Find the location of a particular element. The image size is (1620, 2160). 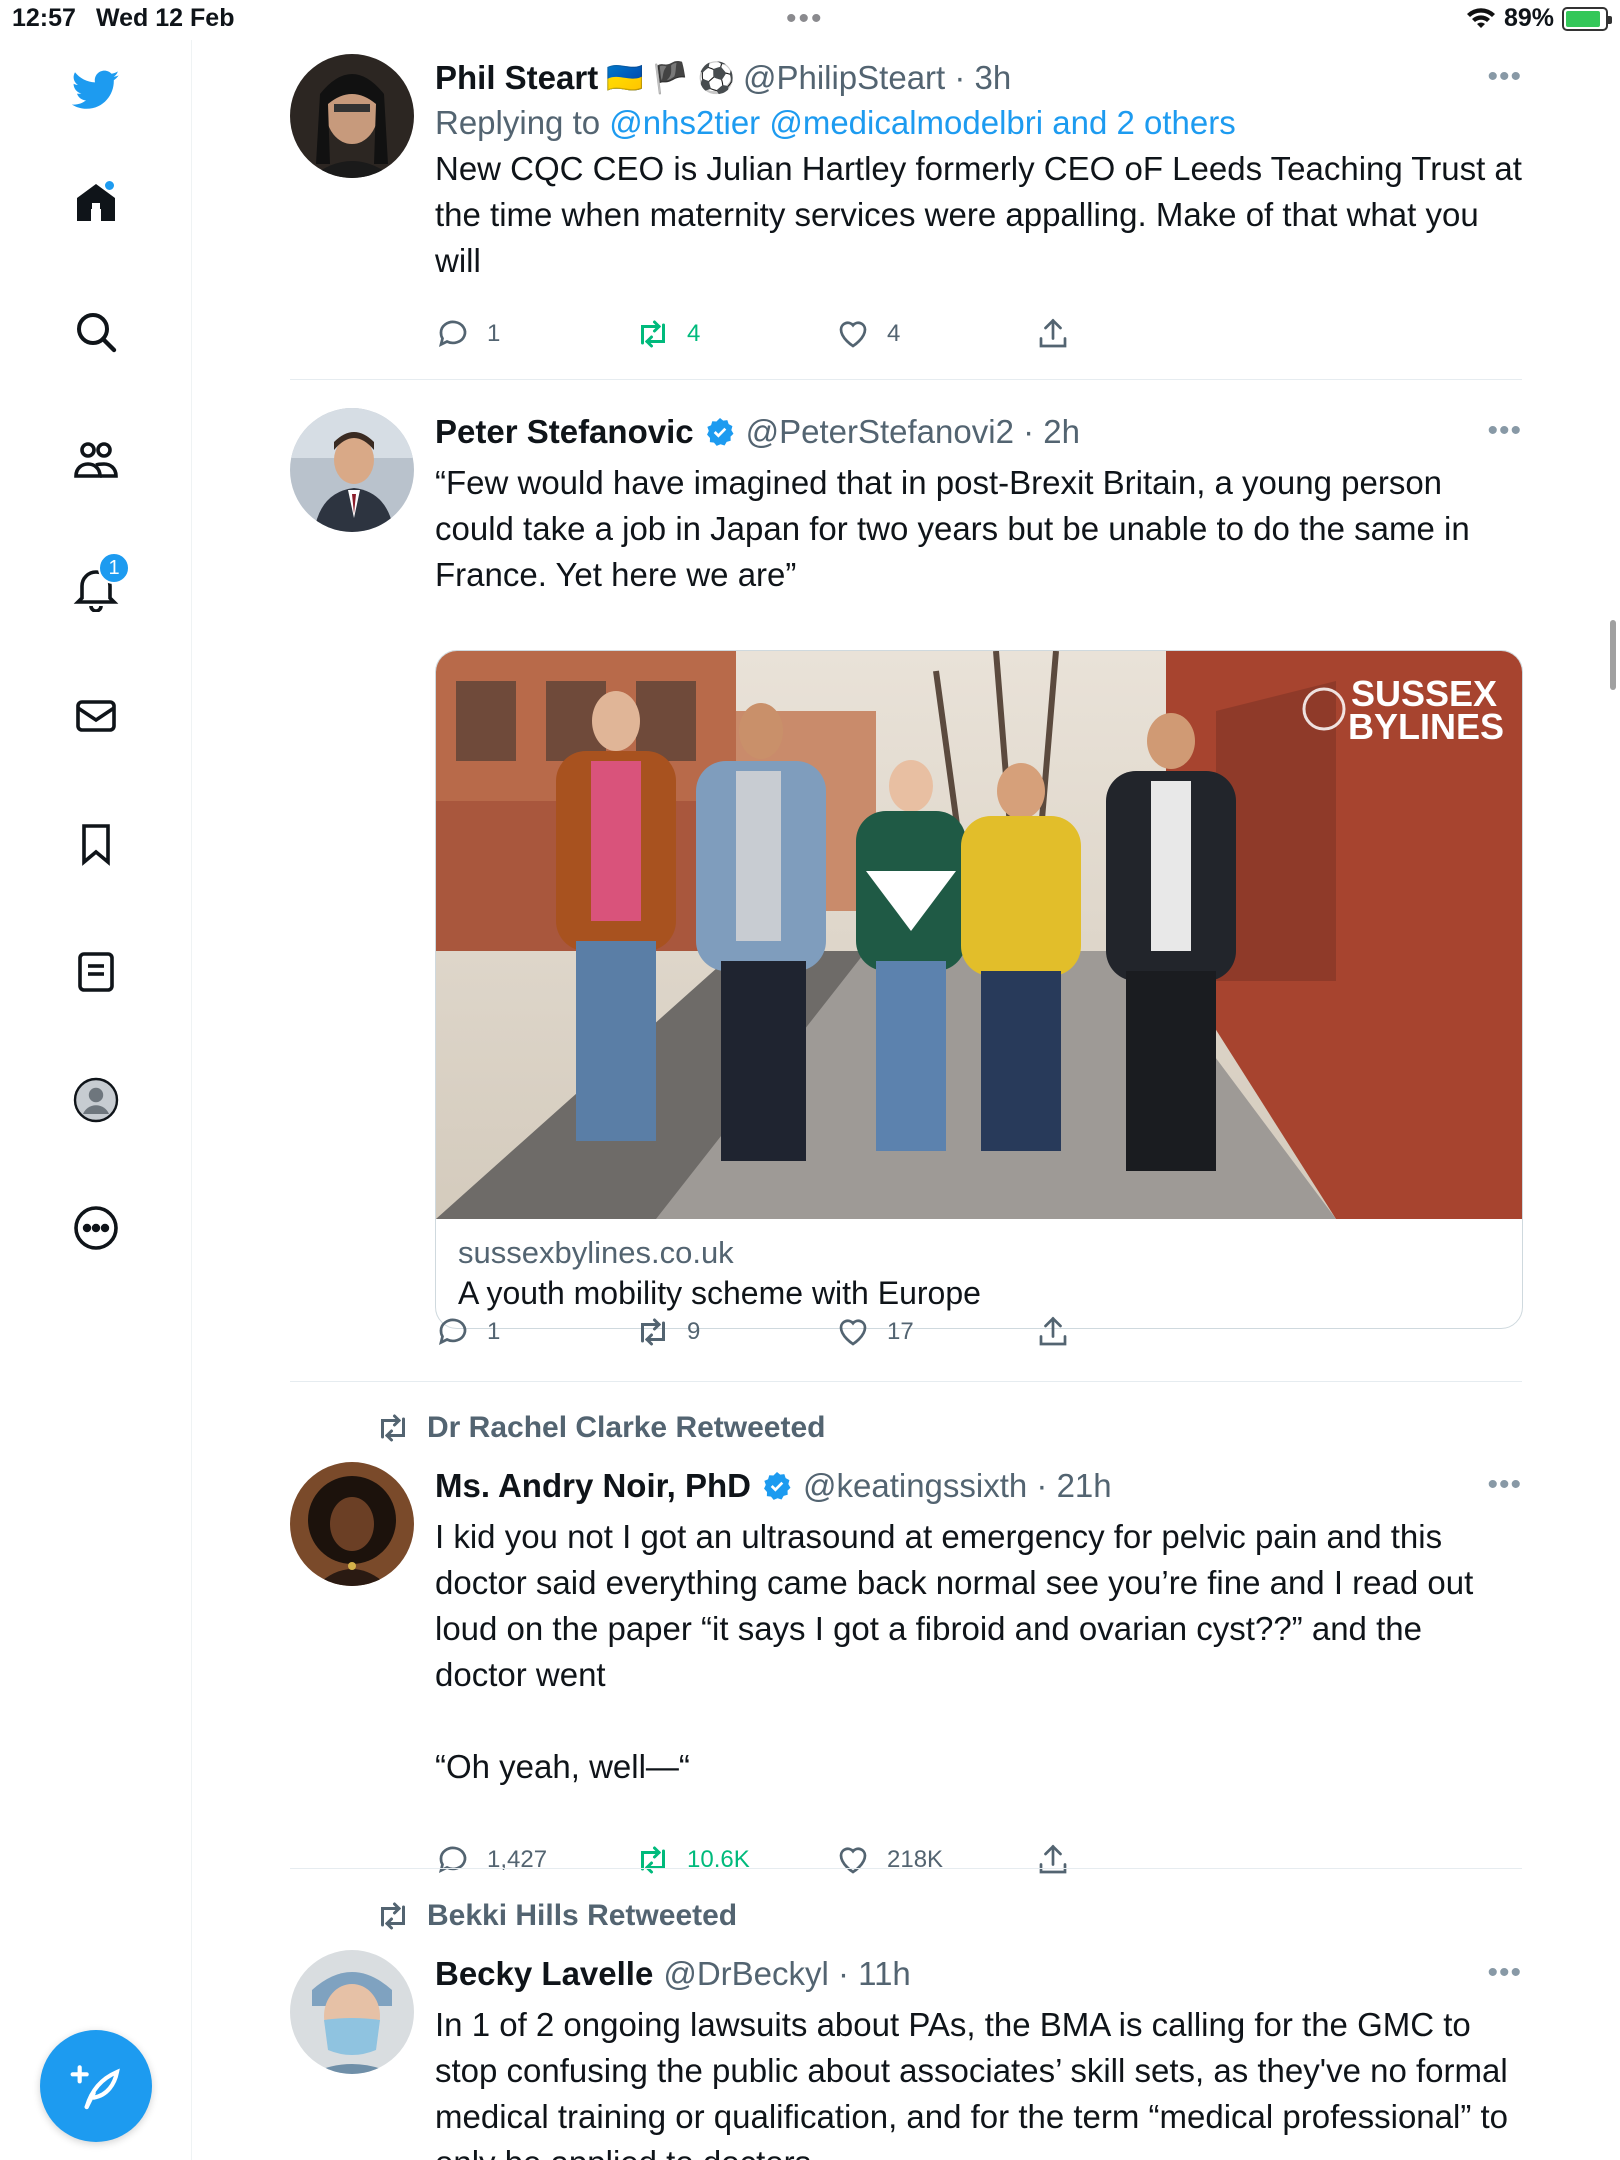

tweet-header: Peter Stefanovic @PeterStefanovi2 · 2h is located at coordinates (757, 432).